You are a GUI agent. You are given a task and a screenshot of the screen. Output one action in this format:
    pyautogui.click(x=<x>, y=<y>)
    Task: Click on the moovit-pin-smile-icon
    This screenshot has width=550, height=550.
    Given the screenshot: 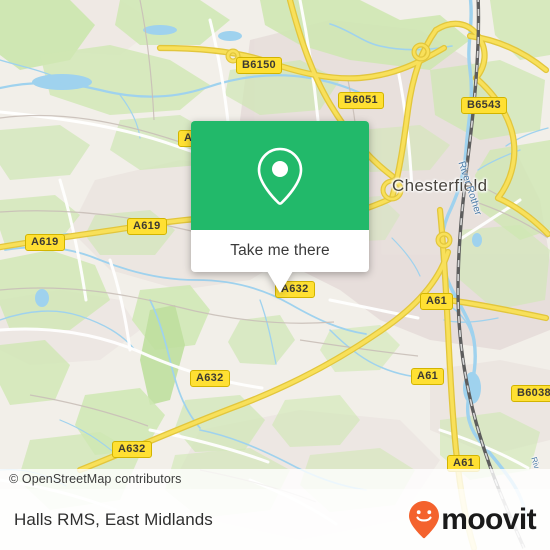 What is the action you would take?
    pyautogui.click(x=424, y=519)
    